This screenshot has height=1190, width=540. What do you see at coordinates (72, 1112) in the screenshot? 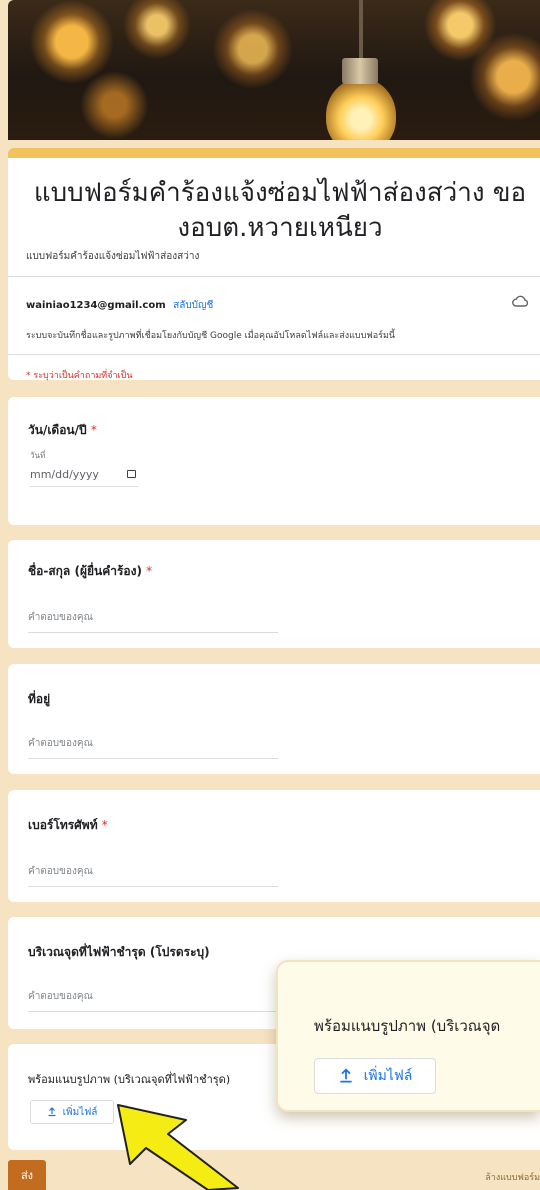
I see `add-file-button: เพิ่มไฟล์` at bounding box center [72, 1112].